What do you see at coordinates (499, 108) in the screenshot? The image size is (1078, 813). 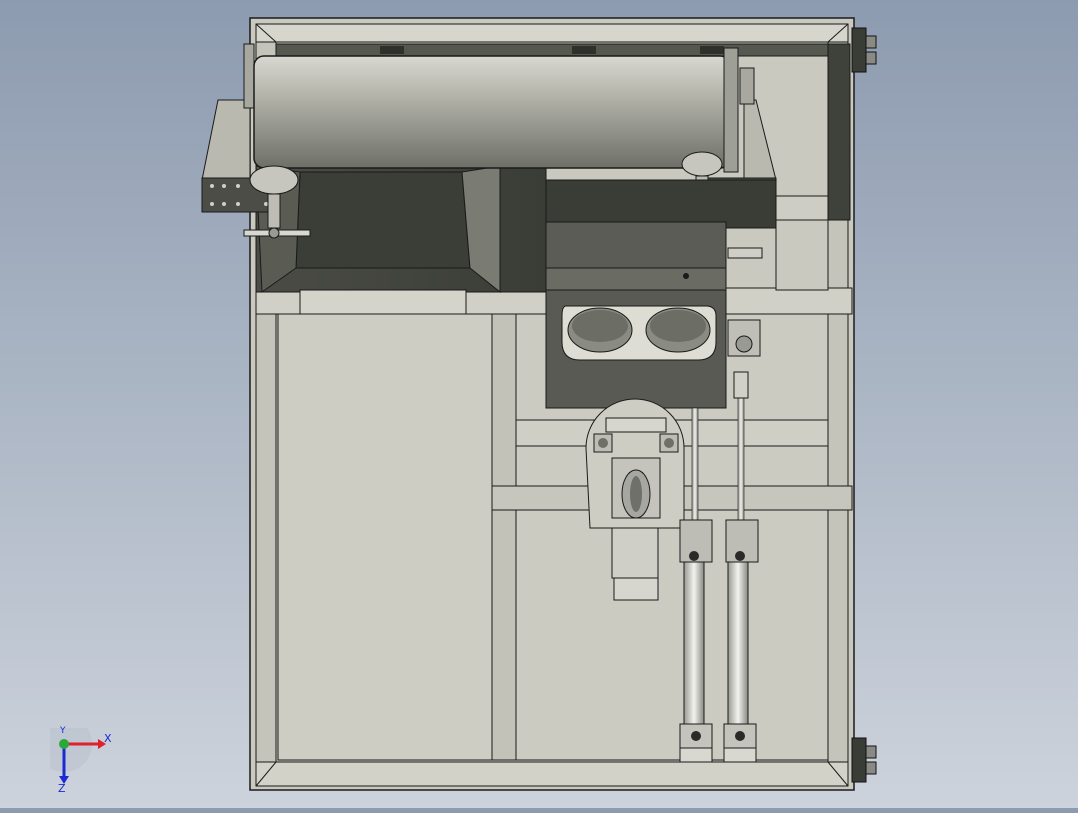 I see `roller-drum` at bounding box center [499, 108].